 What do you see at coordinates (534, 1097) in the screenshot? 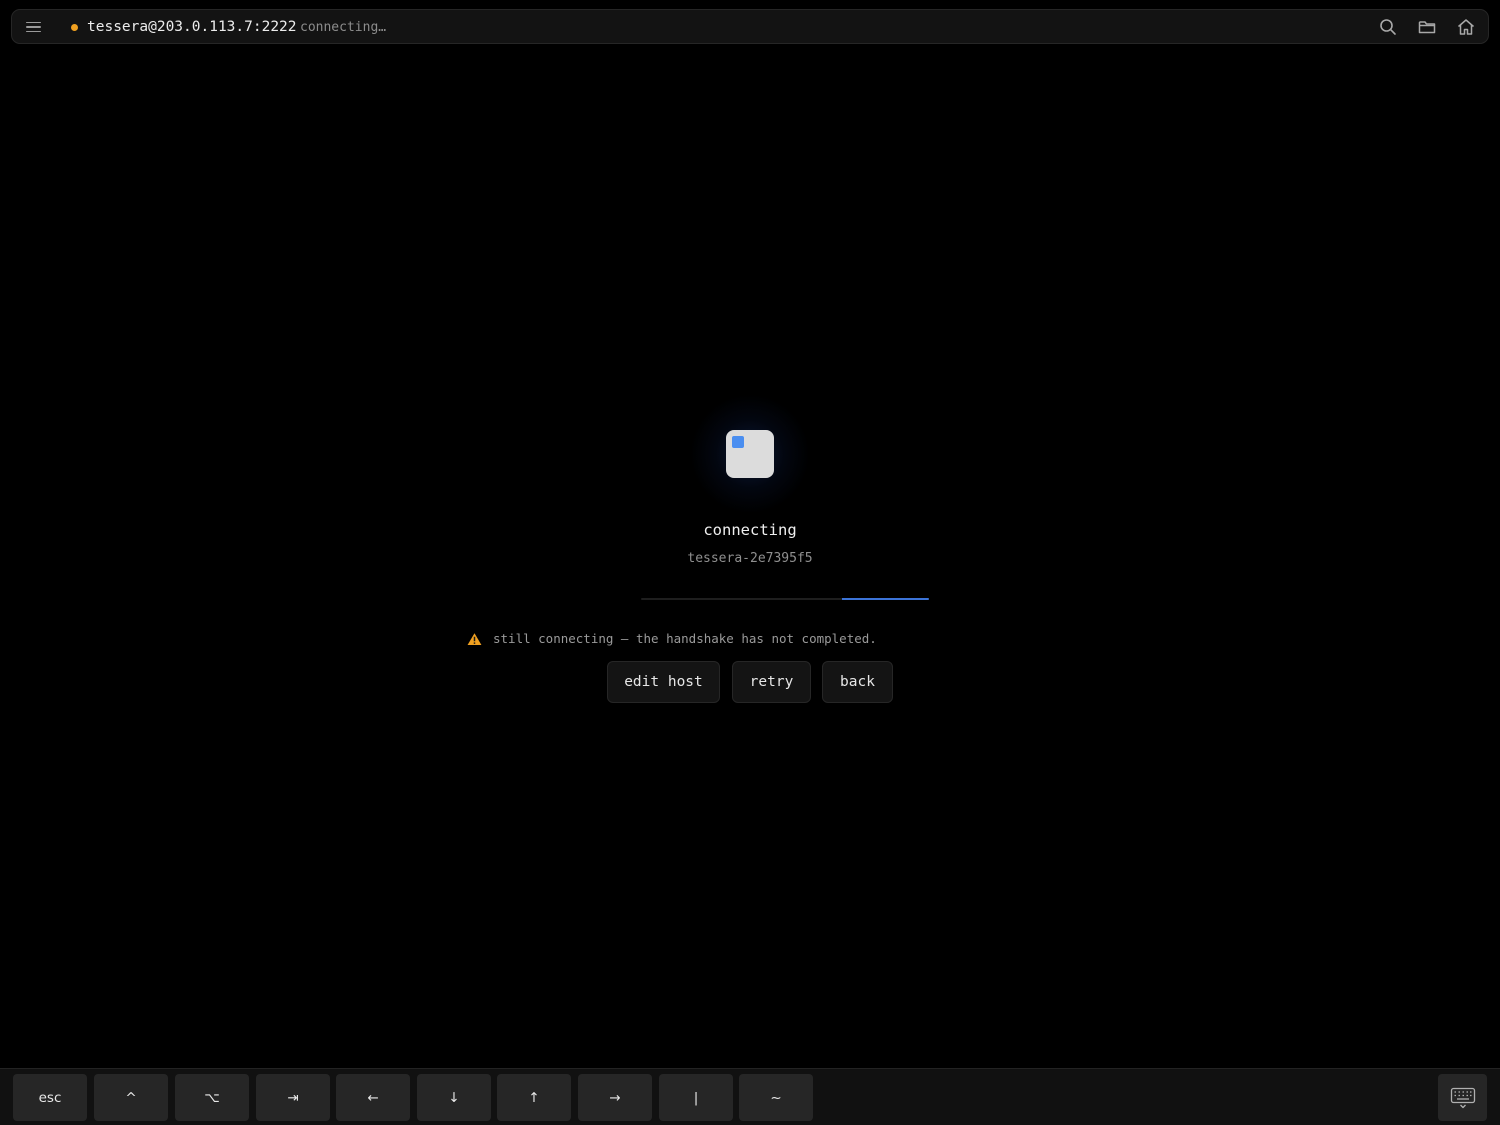
I see `key-arrow-up: ↑` at bounding box center [534, 1097].